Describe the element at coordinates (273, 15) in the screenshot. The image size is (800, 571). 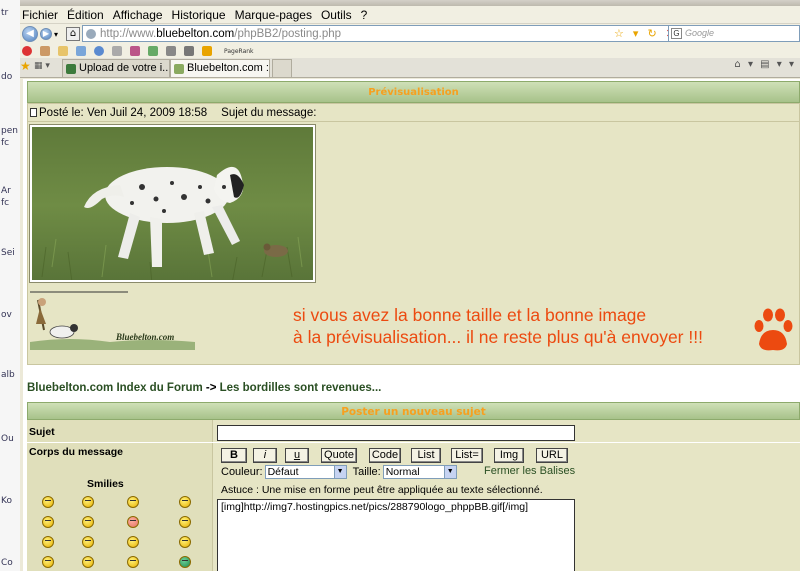
I see `menu-marque-pages: Marque-pages` at that location.